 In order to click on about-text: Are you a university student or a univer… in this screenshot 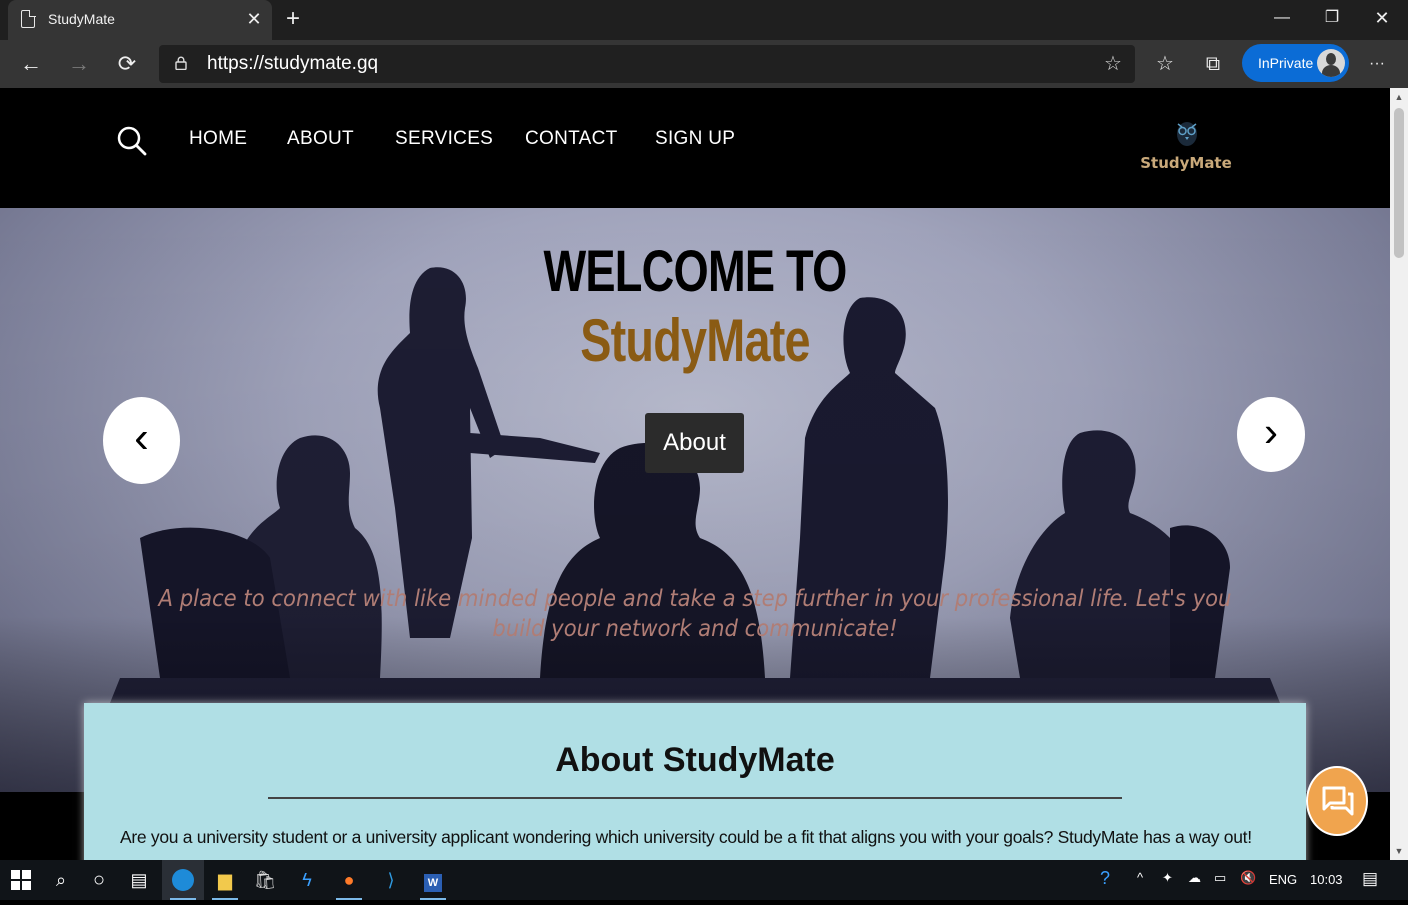, I will do `click(686, 837)`.